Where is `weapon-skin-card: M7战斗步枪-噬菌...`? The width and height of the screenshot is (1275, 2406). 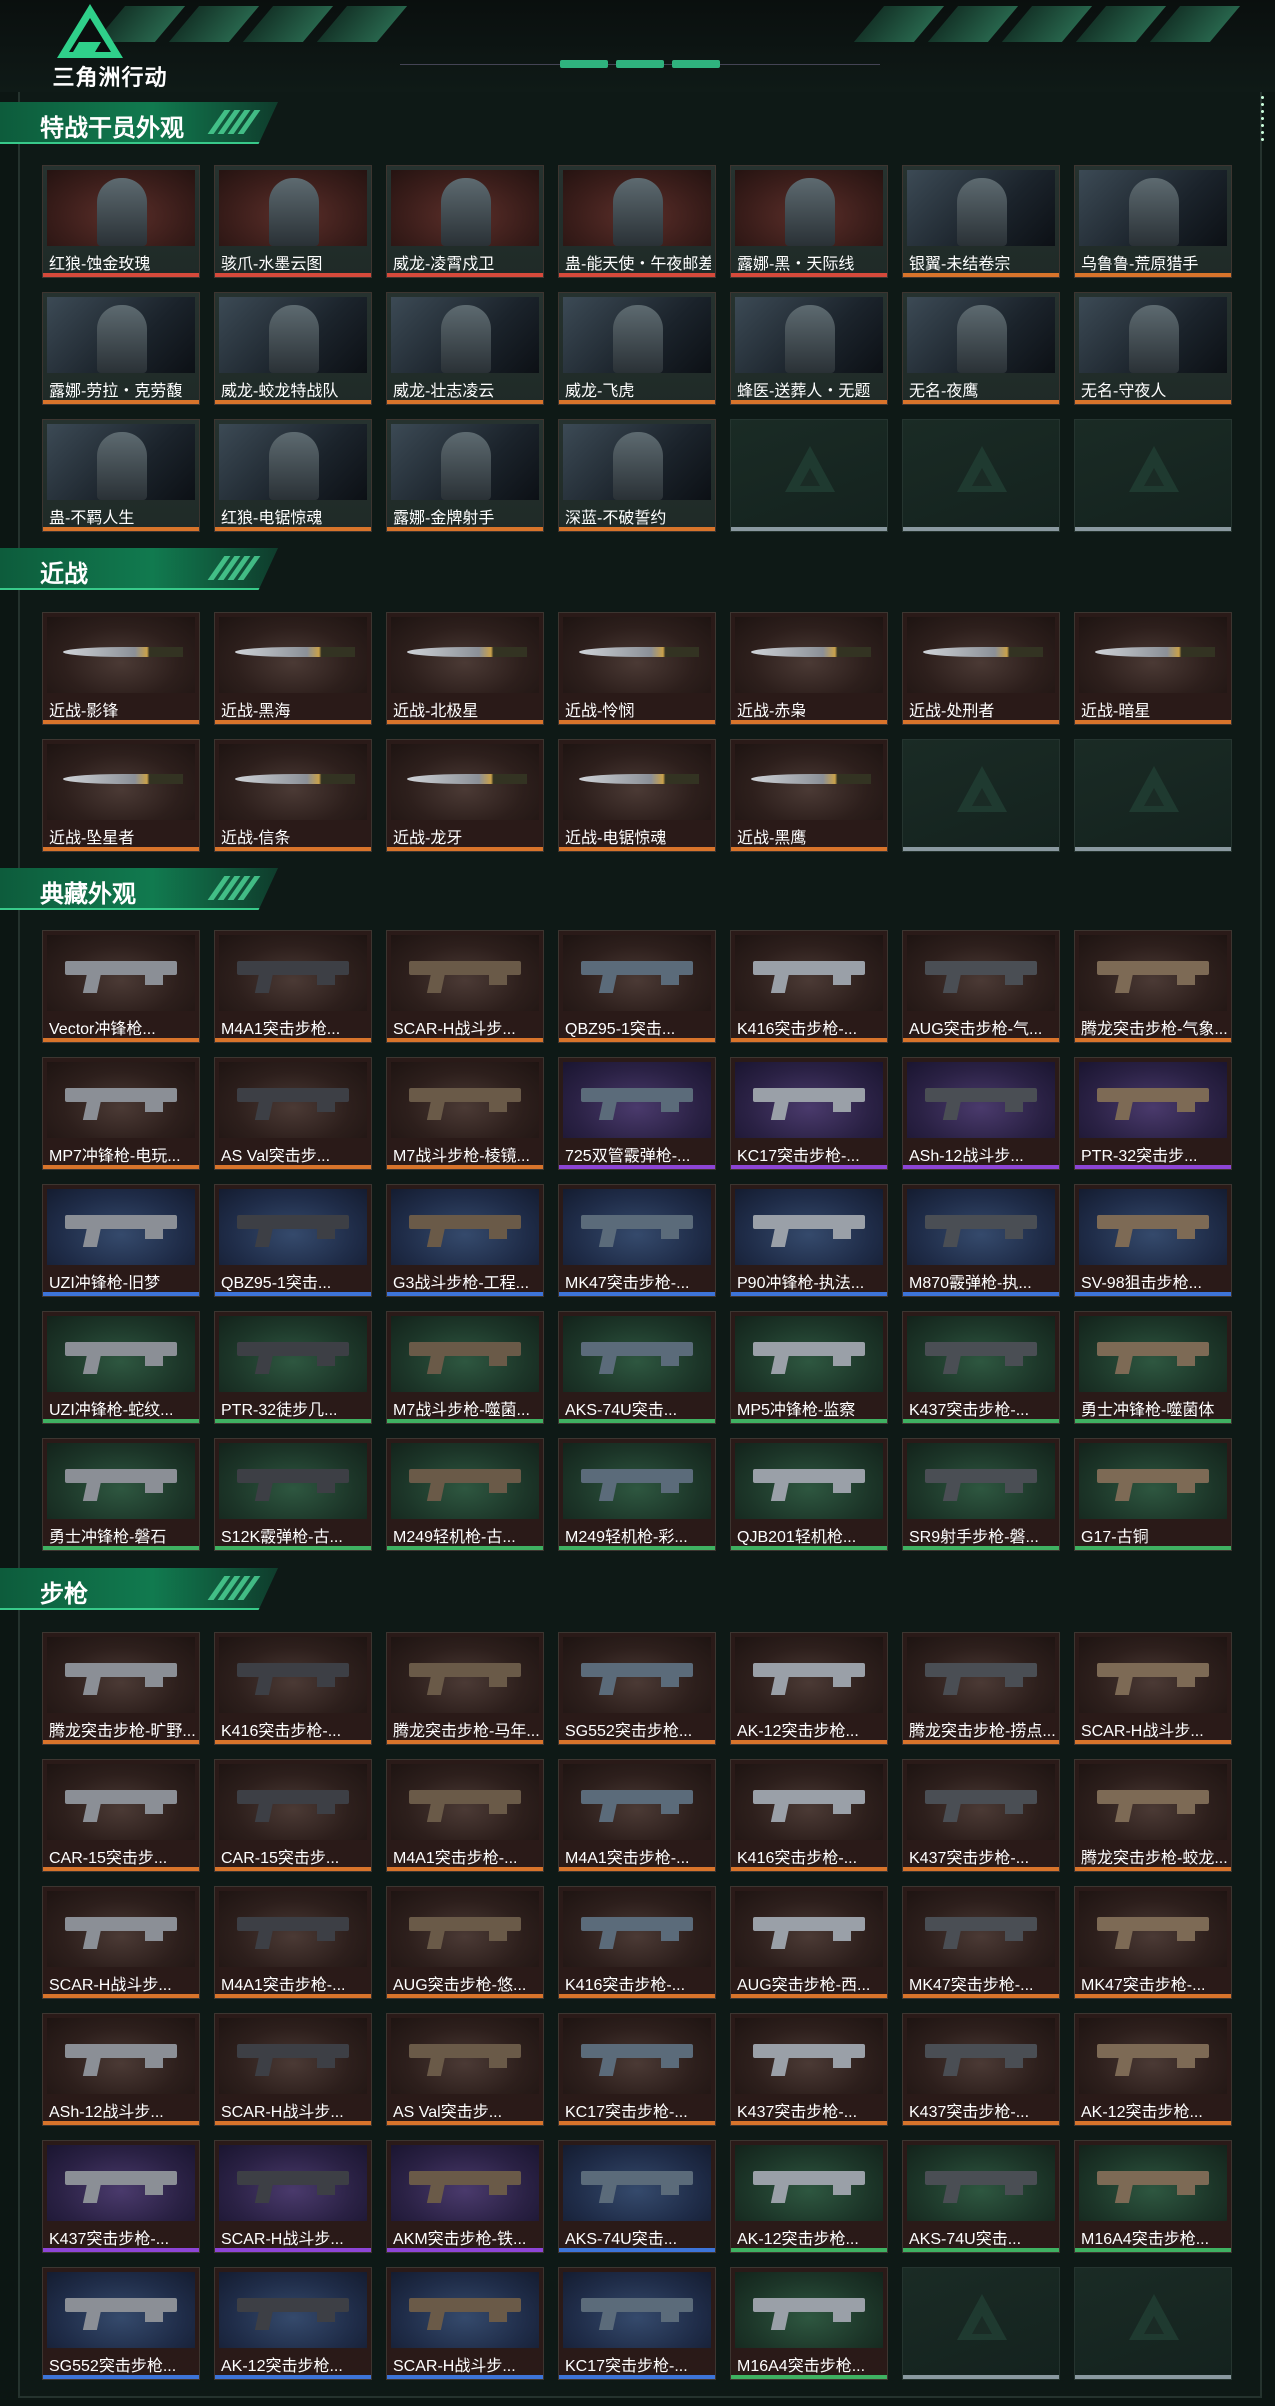
weapon-skin-card: M7战斗步枪-噬菌... is located at coordinates (465, 1367).